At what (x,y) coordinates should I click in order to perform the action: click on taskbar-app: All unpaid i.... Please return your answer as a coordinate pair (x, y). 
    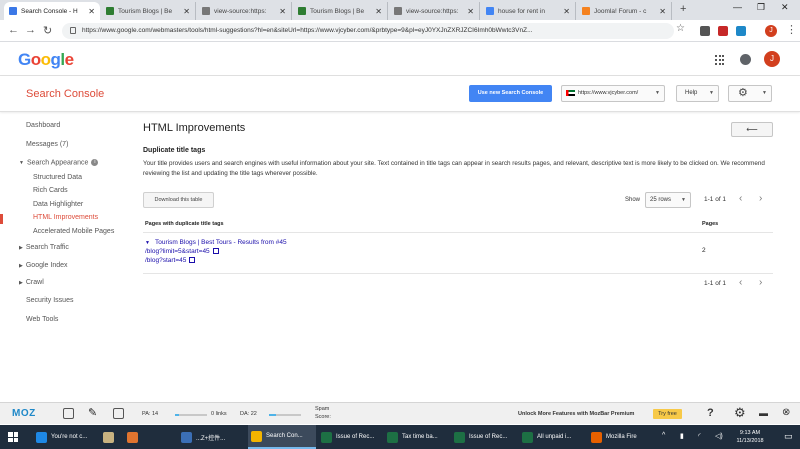
    Looking at the image, I should click on (552, 437).